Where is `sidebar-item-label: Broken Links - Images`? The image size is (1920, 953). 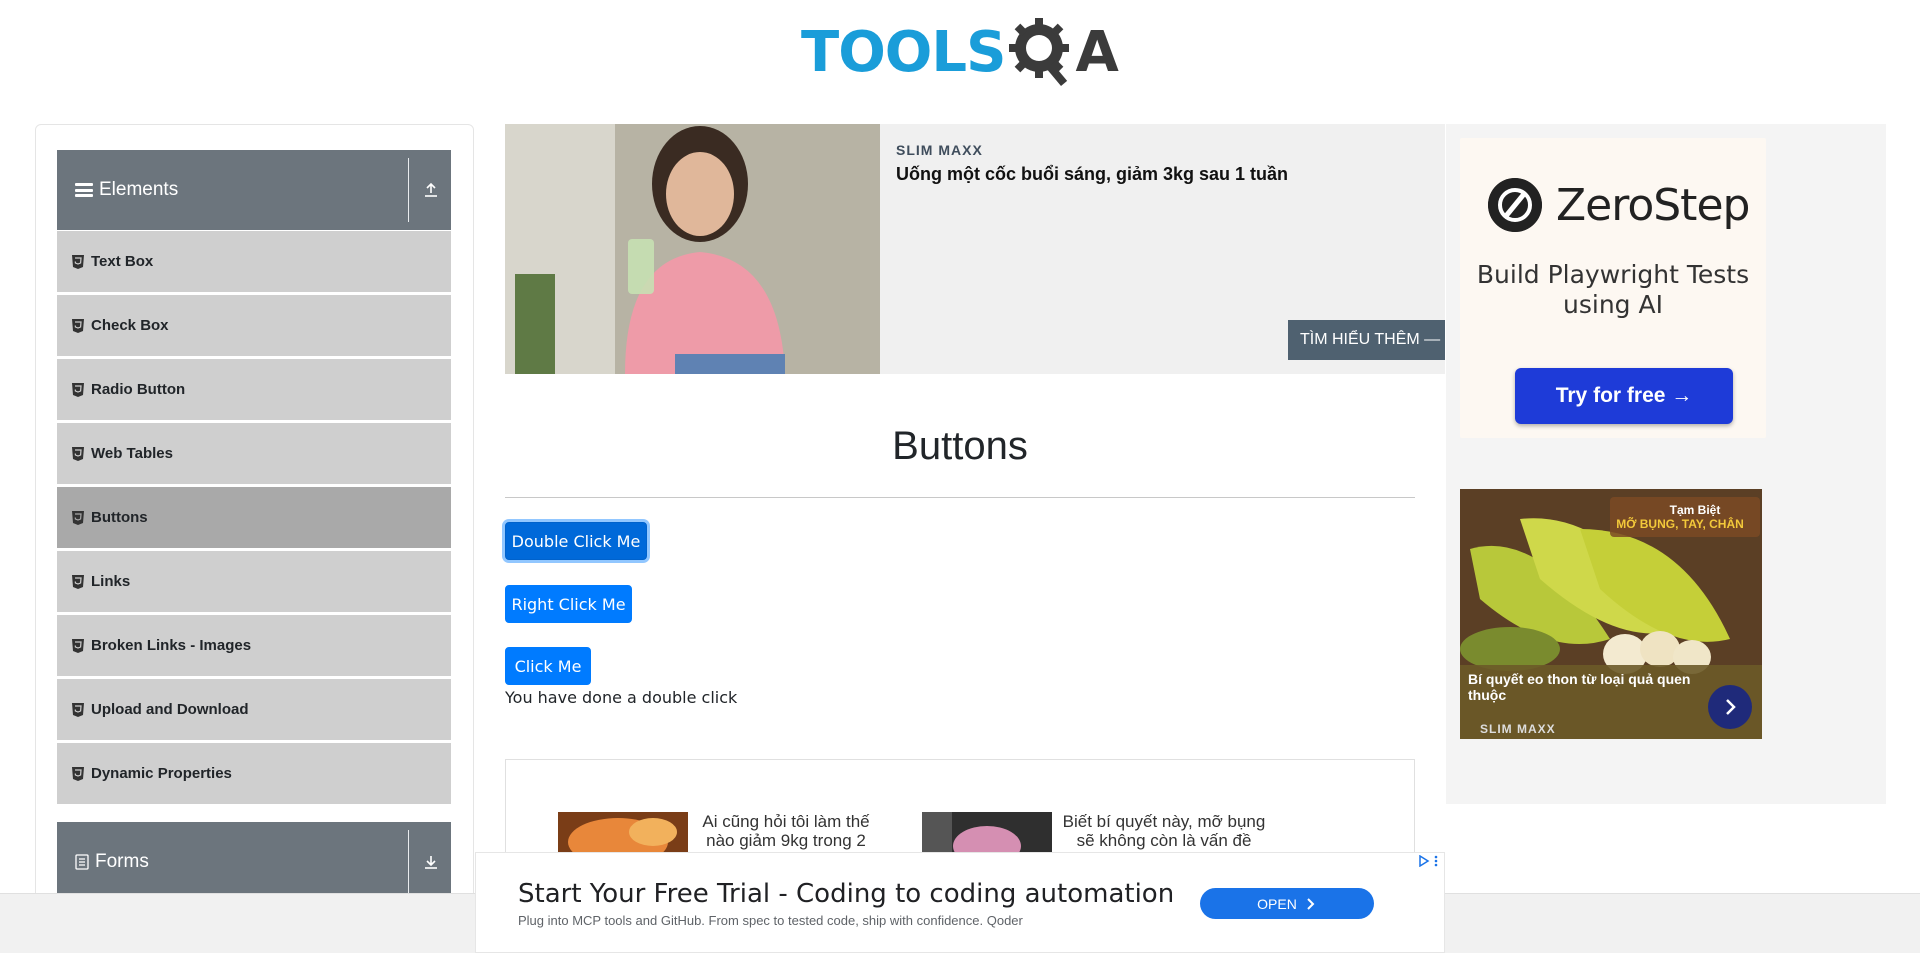 sidebar-item-label: Broken Links - Images is located at coordinates (171, 645).